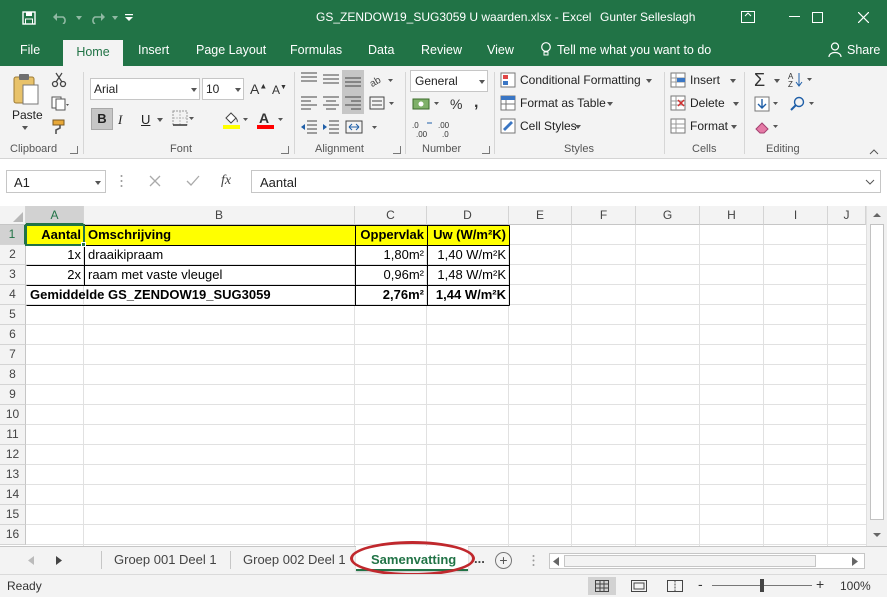 The width and height of the screenshot is (887, 597). What do you see at coordinates (60, 105) in the screenshot?
I see `copy-icon` at bounding box center [60, 105].